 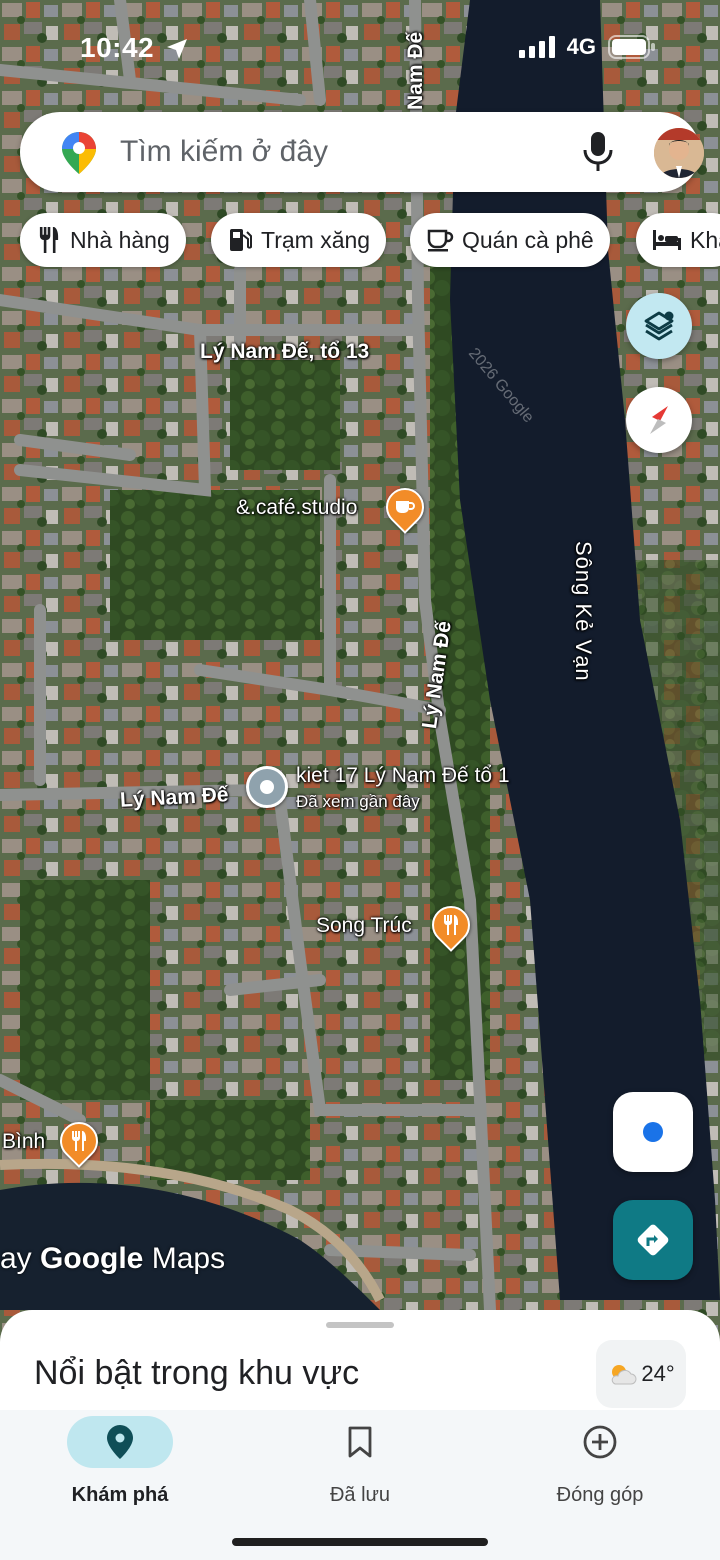 I want to click on layers-button, so click(x=659, y=326).